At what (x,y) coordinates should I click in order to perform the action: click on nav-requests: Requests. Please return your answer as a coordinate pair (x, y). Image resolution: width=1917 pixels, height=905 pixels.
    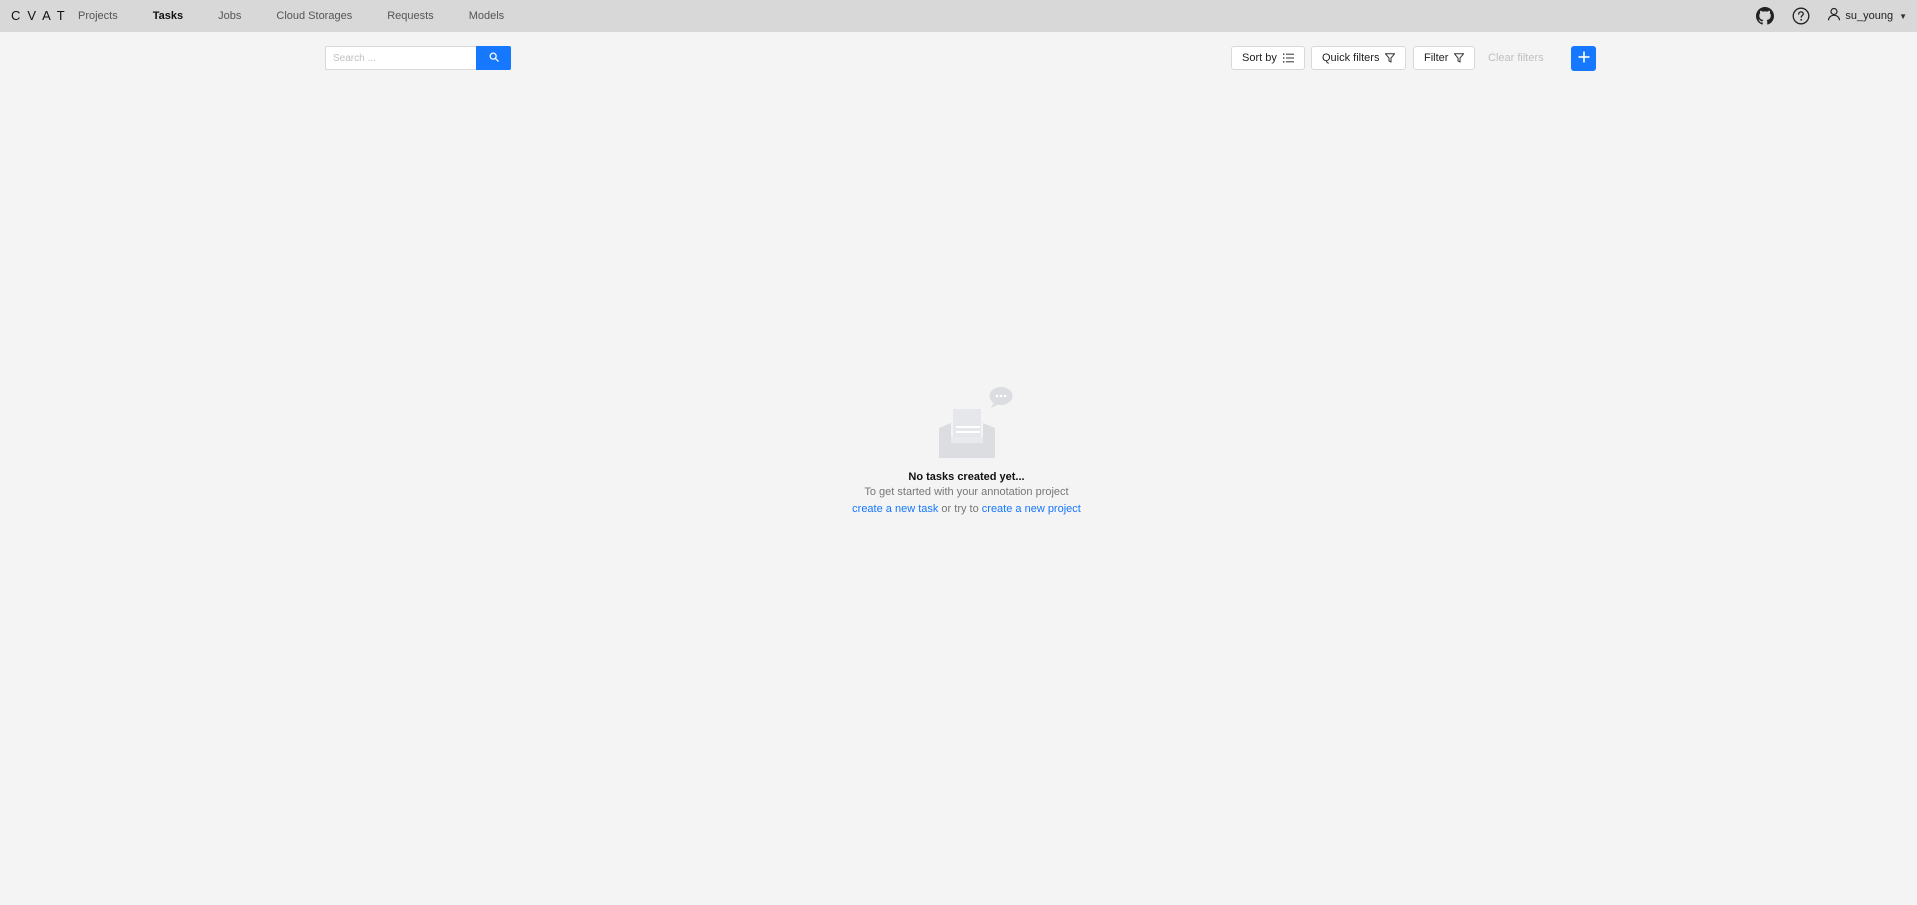
    Looking at the image, I should click on (410, 16).